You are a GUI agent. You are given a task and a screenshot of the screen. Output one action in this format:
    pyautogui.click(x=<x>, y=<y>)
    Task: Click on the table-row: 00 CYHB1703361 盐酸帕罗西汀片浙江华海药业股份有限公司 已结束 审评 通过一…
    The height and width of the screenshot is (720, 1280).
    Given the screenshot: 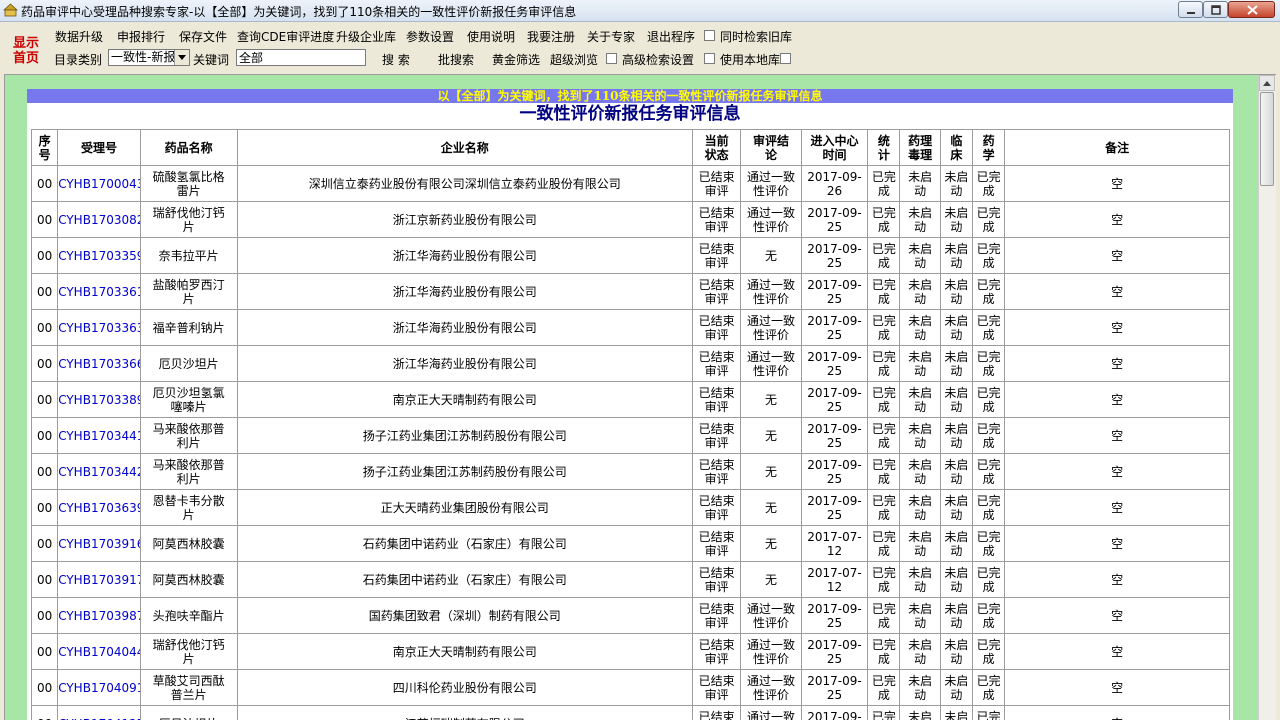 What is the action you would take?
    pyautogui.click(x=630, y=291)
    